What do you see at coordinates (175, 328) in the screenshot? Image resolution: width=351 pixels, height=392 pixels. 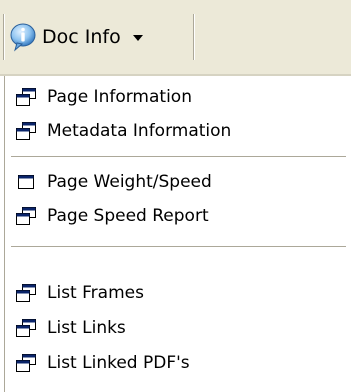 I see `menu-item-list-links: List Links` at bounding box center [175, 328].